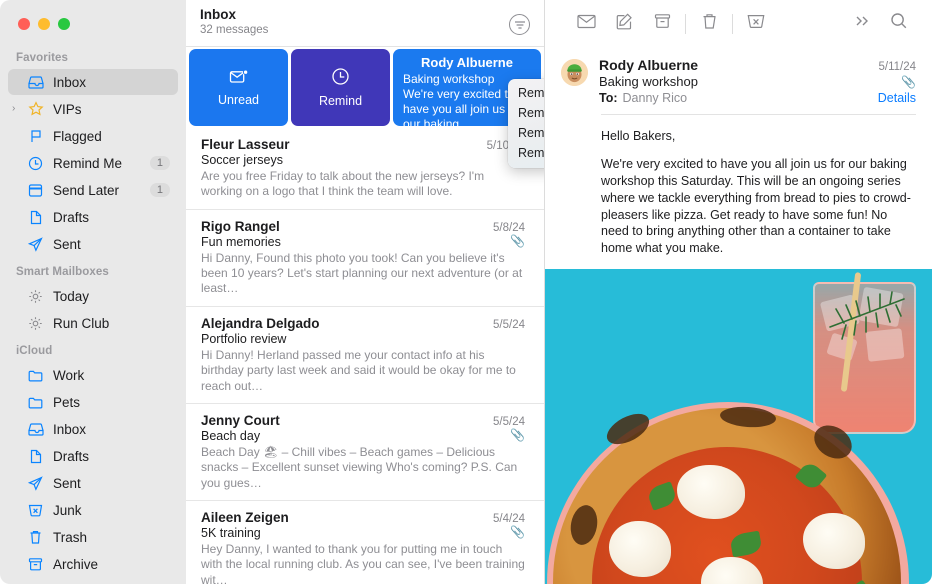 This screenshot has height=584, width=932. What do you see at coordinates (93, 510) in the screenshot?
I see `sidebar-item-junk: Junk` at bounding box center [93, 510].